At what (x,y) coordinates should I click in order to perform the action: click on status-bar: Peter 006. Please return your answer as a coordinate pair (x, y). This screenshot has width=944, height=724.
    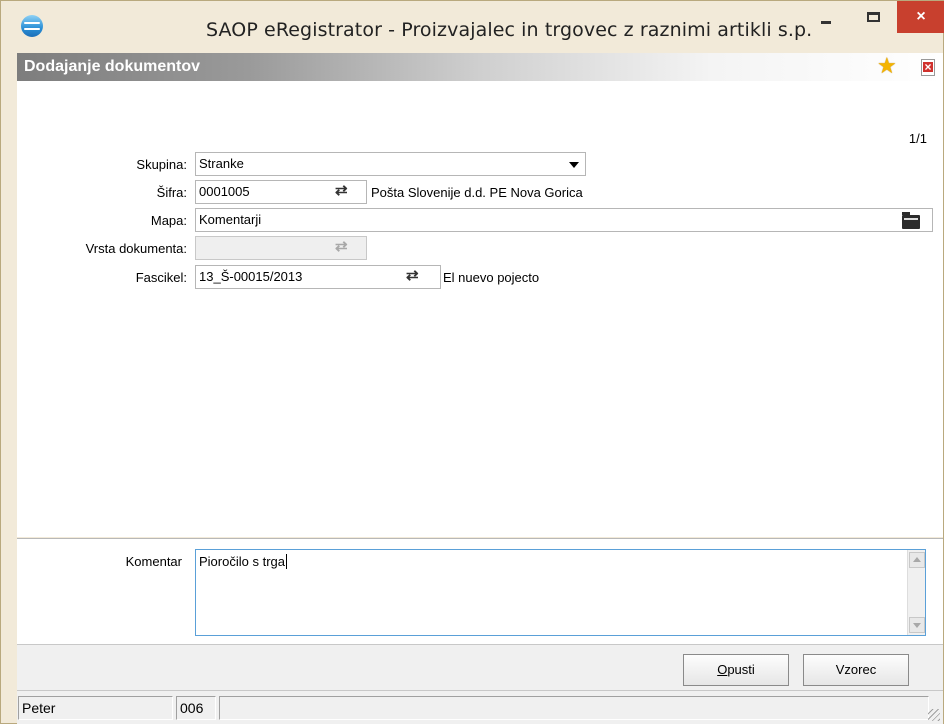
    Looking at the image, I should click on (480, 707).